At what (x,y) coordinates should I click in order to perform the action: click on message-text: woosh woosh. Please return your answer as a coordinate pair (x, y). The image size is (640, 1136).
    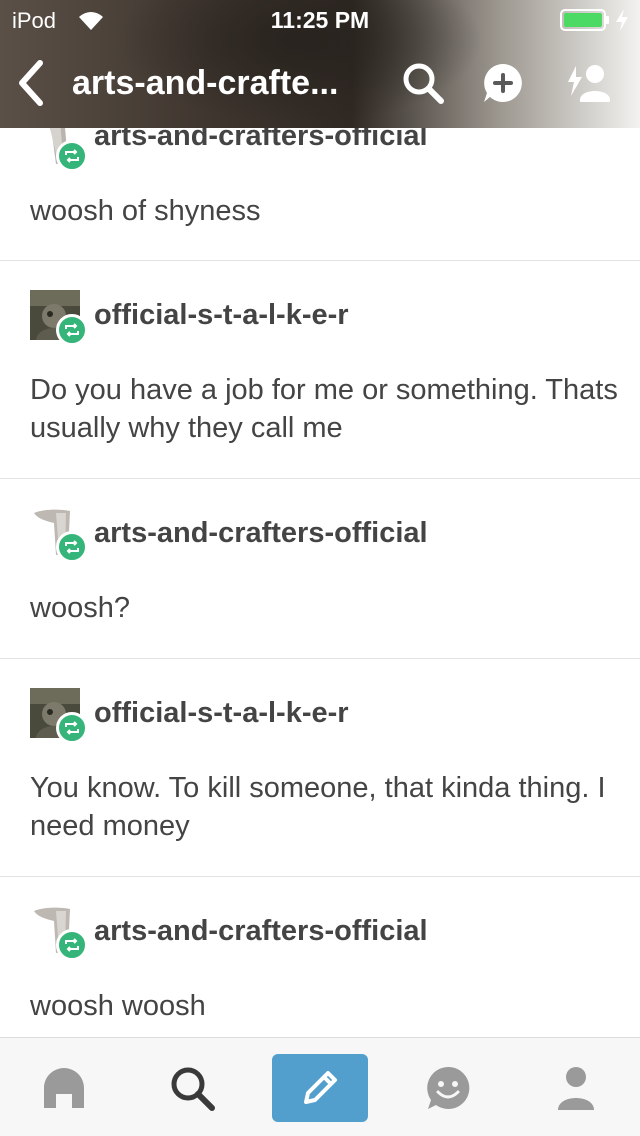
    Looking at the image, I should click on (118, 1006).